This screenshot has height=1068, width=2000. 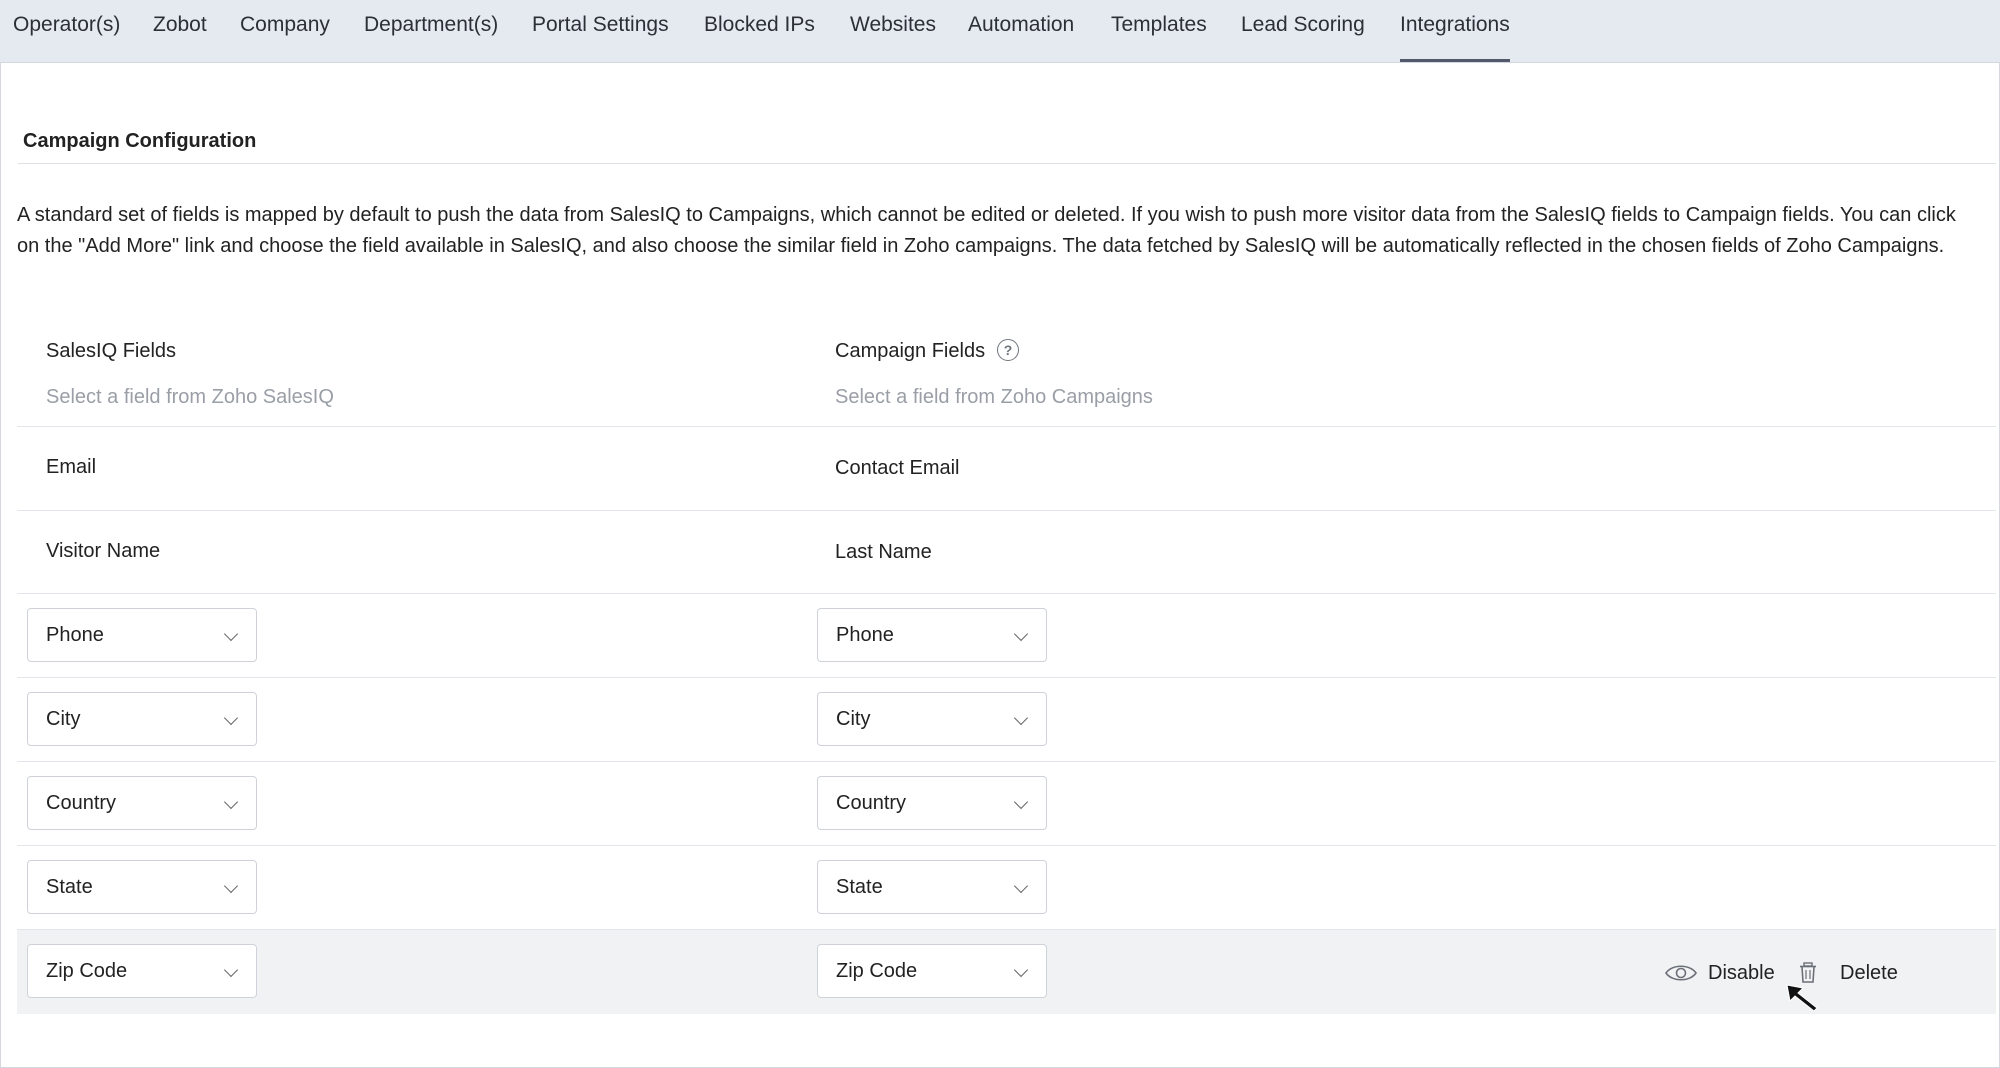 I want to click on disable-button: Disable, so click(x=1719, y=973).